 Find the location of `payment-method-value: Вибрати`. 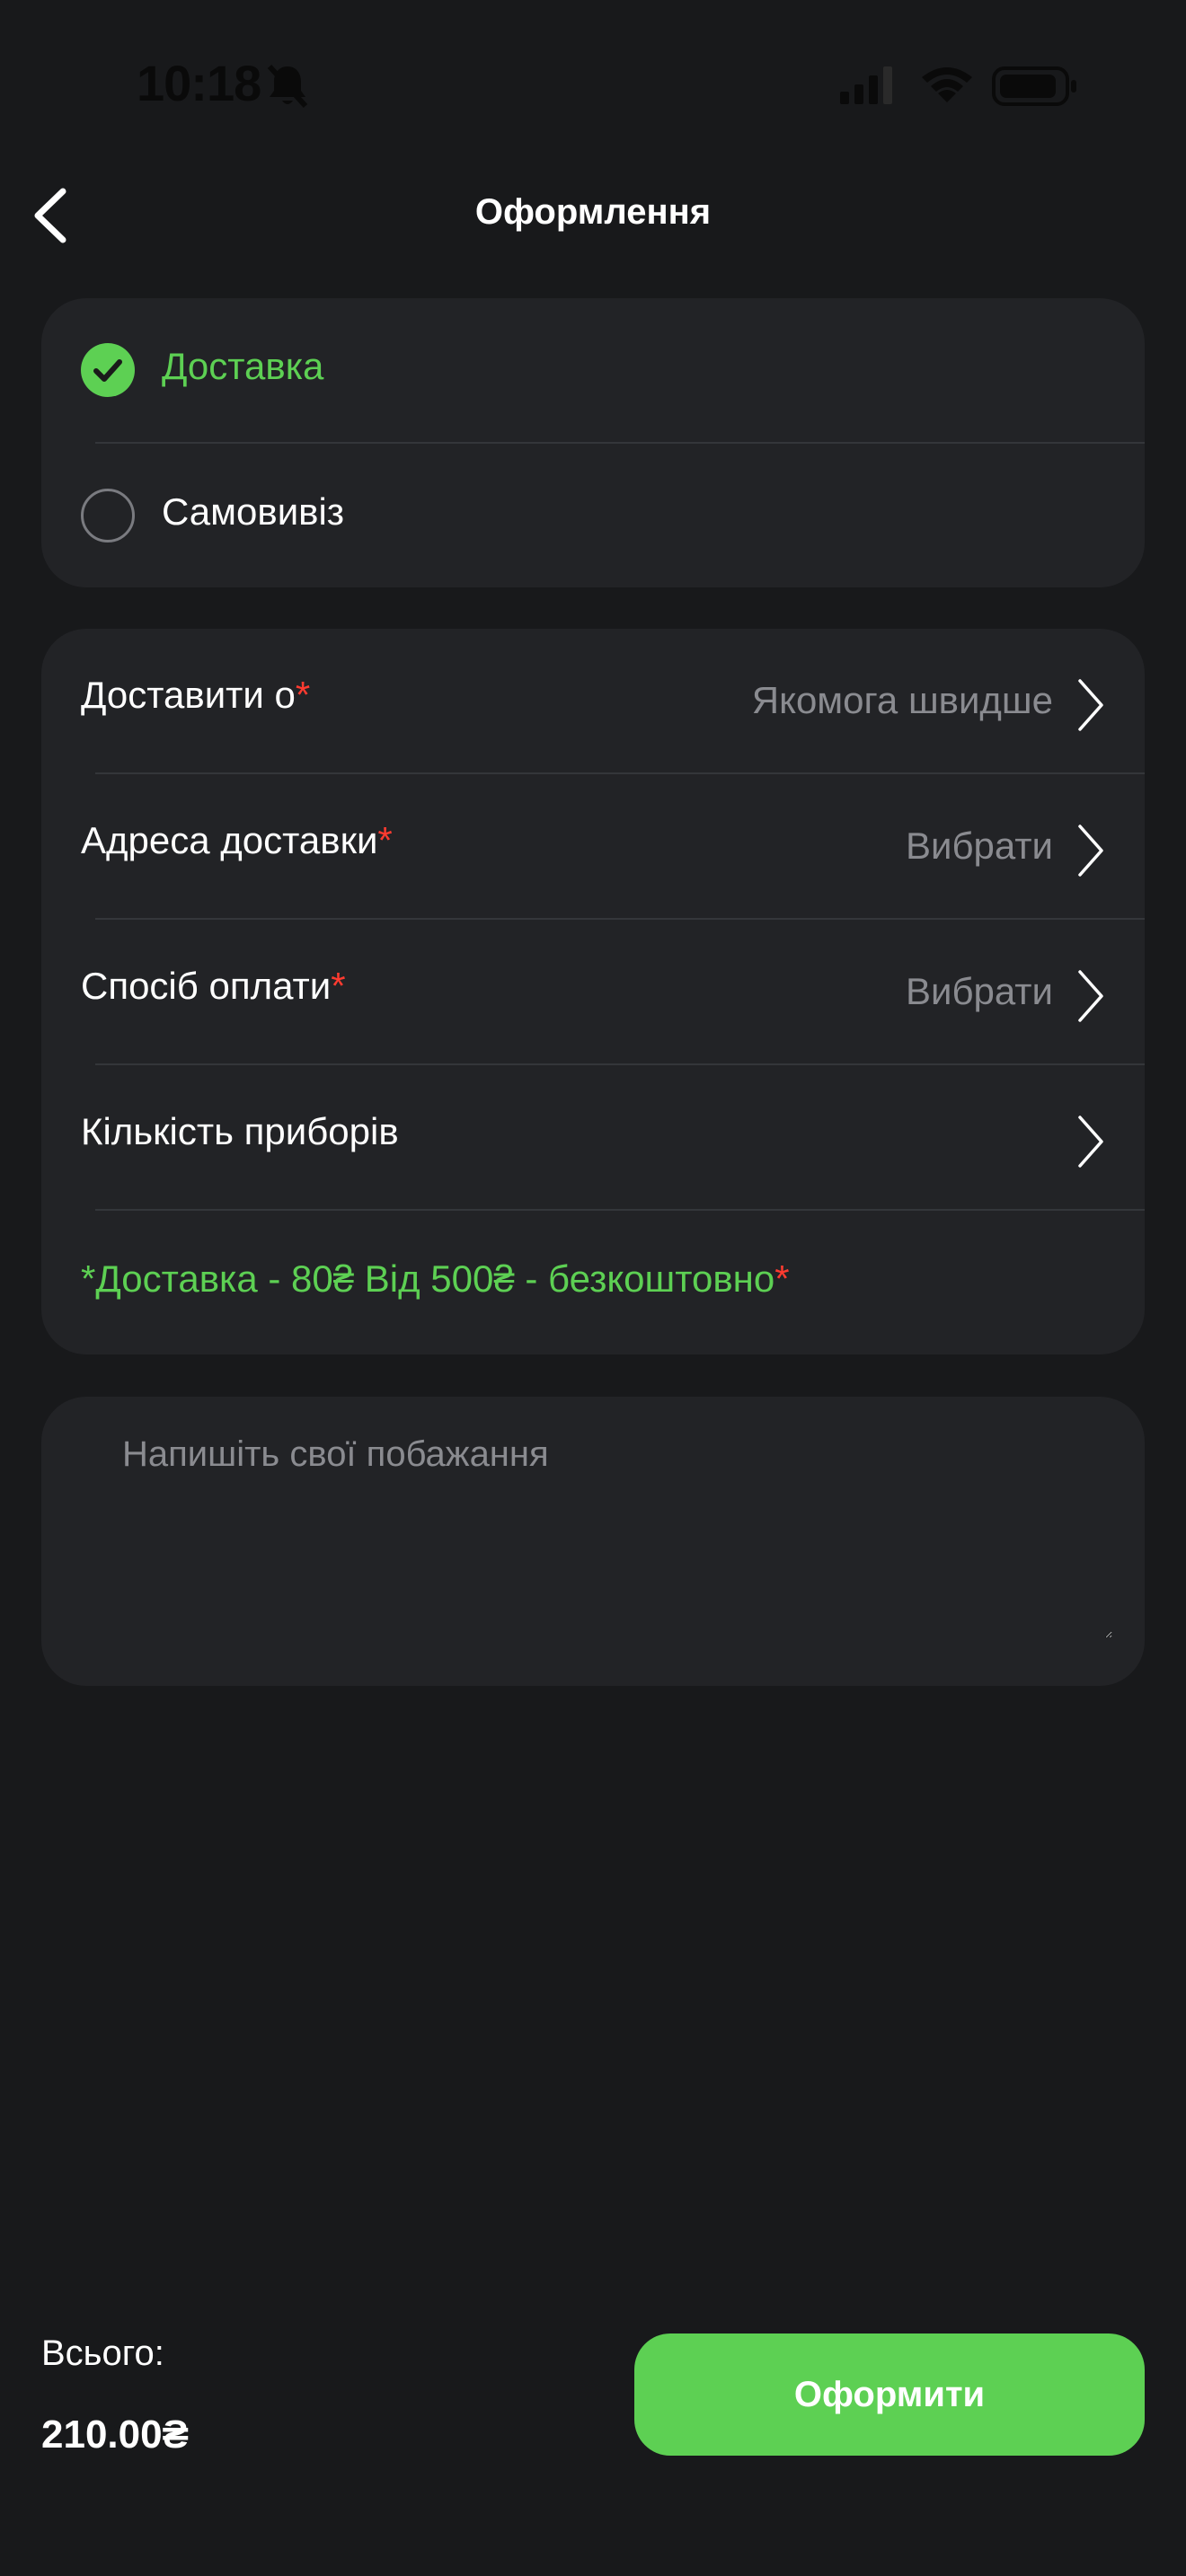

payment-method-value: Вибрати is located at coordinates (979, 991).